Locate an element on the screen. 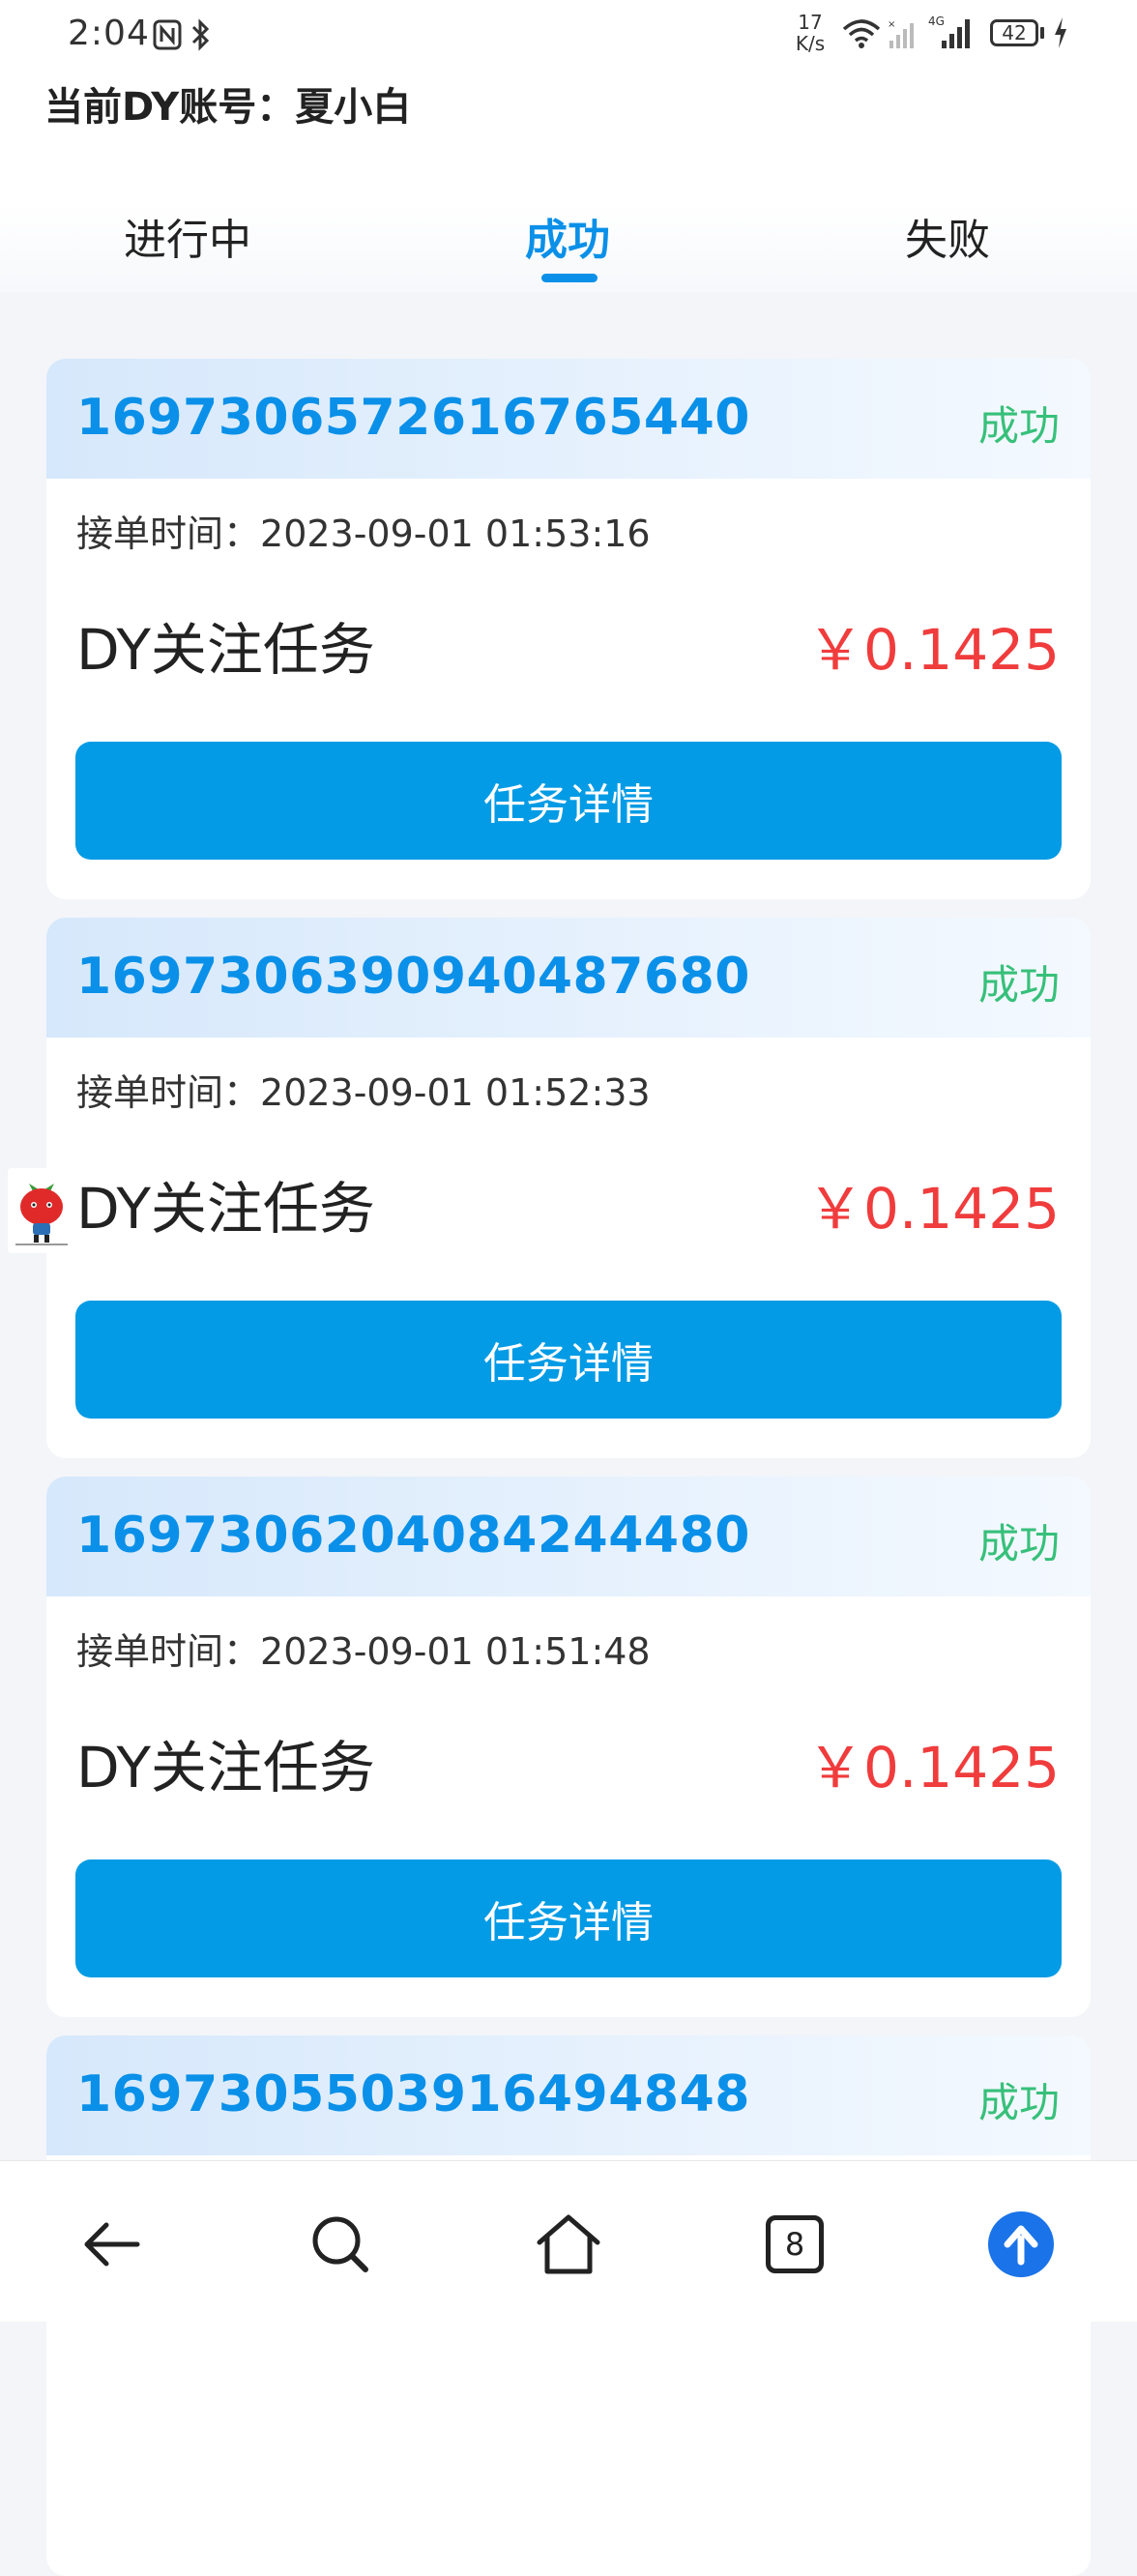 This screenshot has width=1137, height=2576. tab-failed: 失败 is located at coordinates (947, 236).